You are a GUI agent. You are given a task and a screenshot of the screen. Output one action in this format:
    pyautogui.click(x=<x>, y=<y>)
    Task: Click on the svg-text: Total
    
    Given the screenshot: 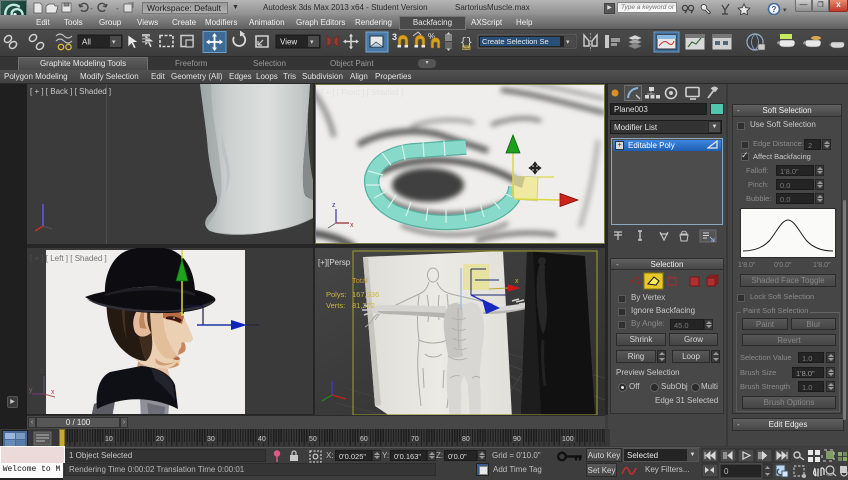 What is the action you would take?
    pyautogui.click(x=360, y=280)
    